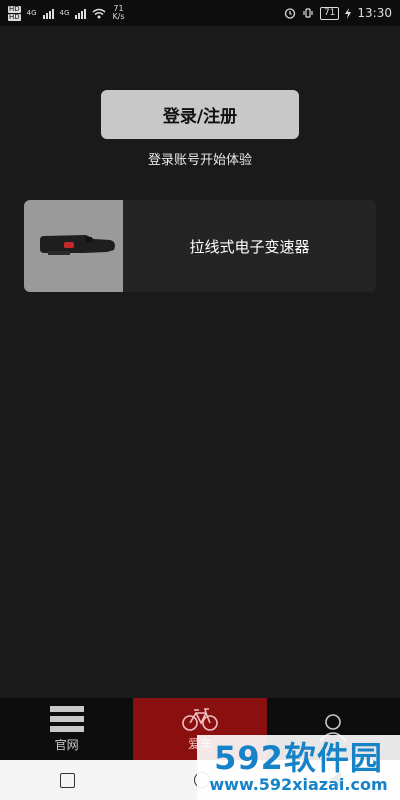 The width and height of the screenshot is (400, 800). What do you see at coordinates (66, 718) in the screenshot?
I see `menu-icon` at bounding box center [66, 718].